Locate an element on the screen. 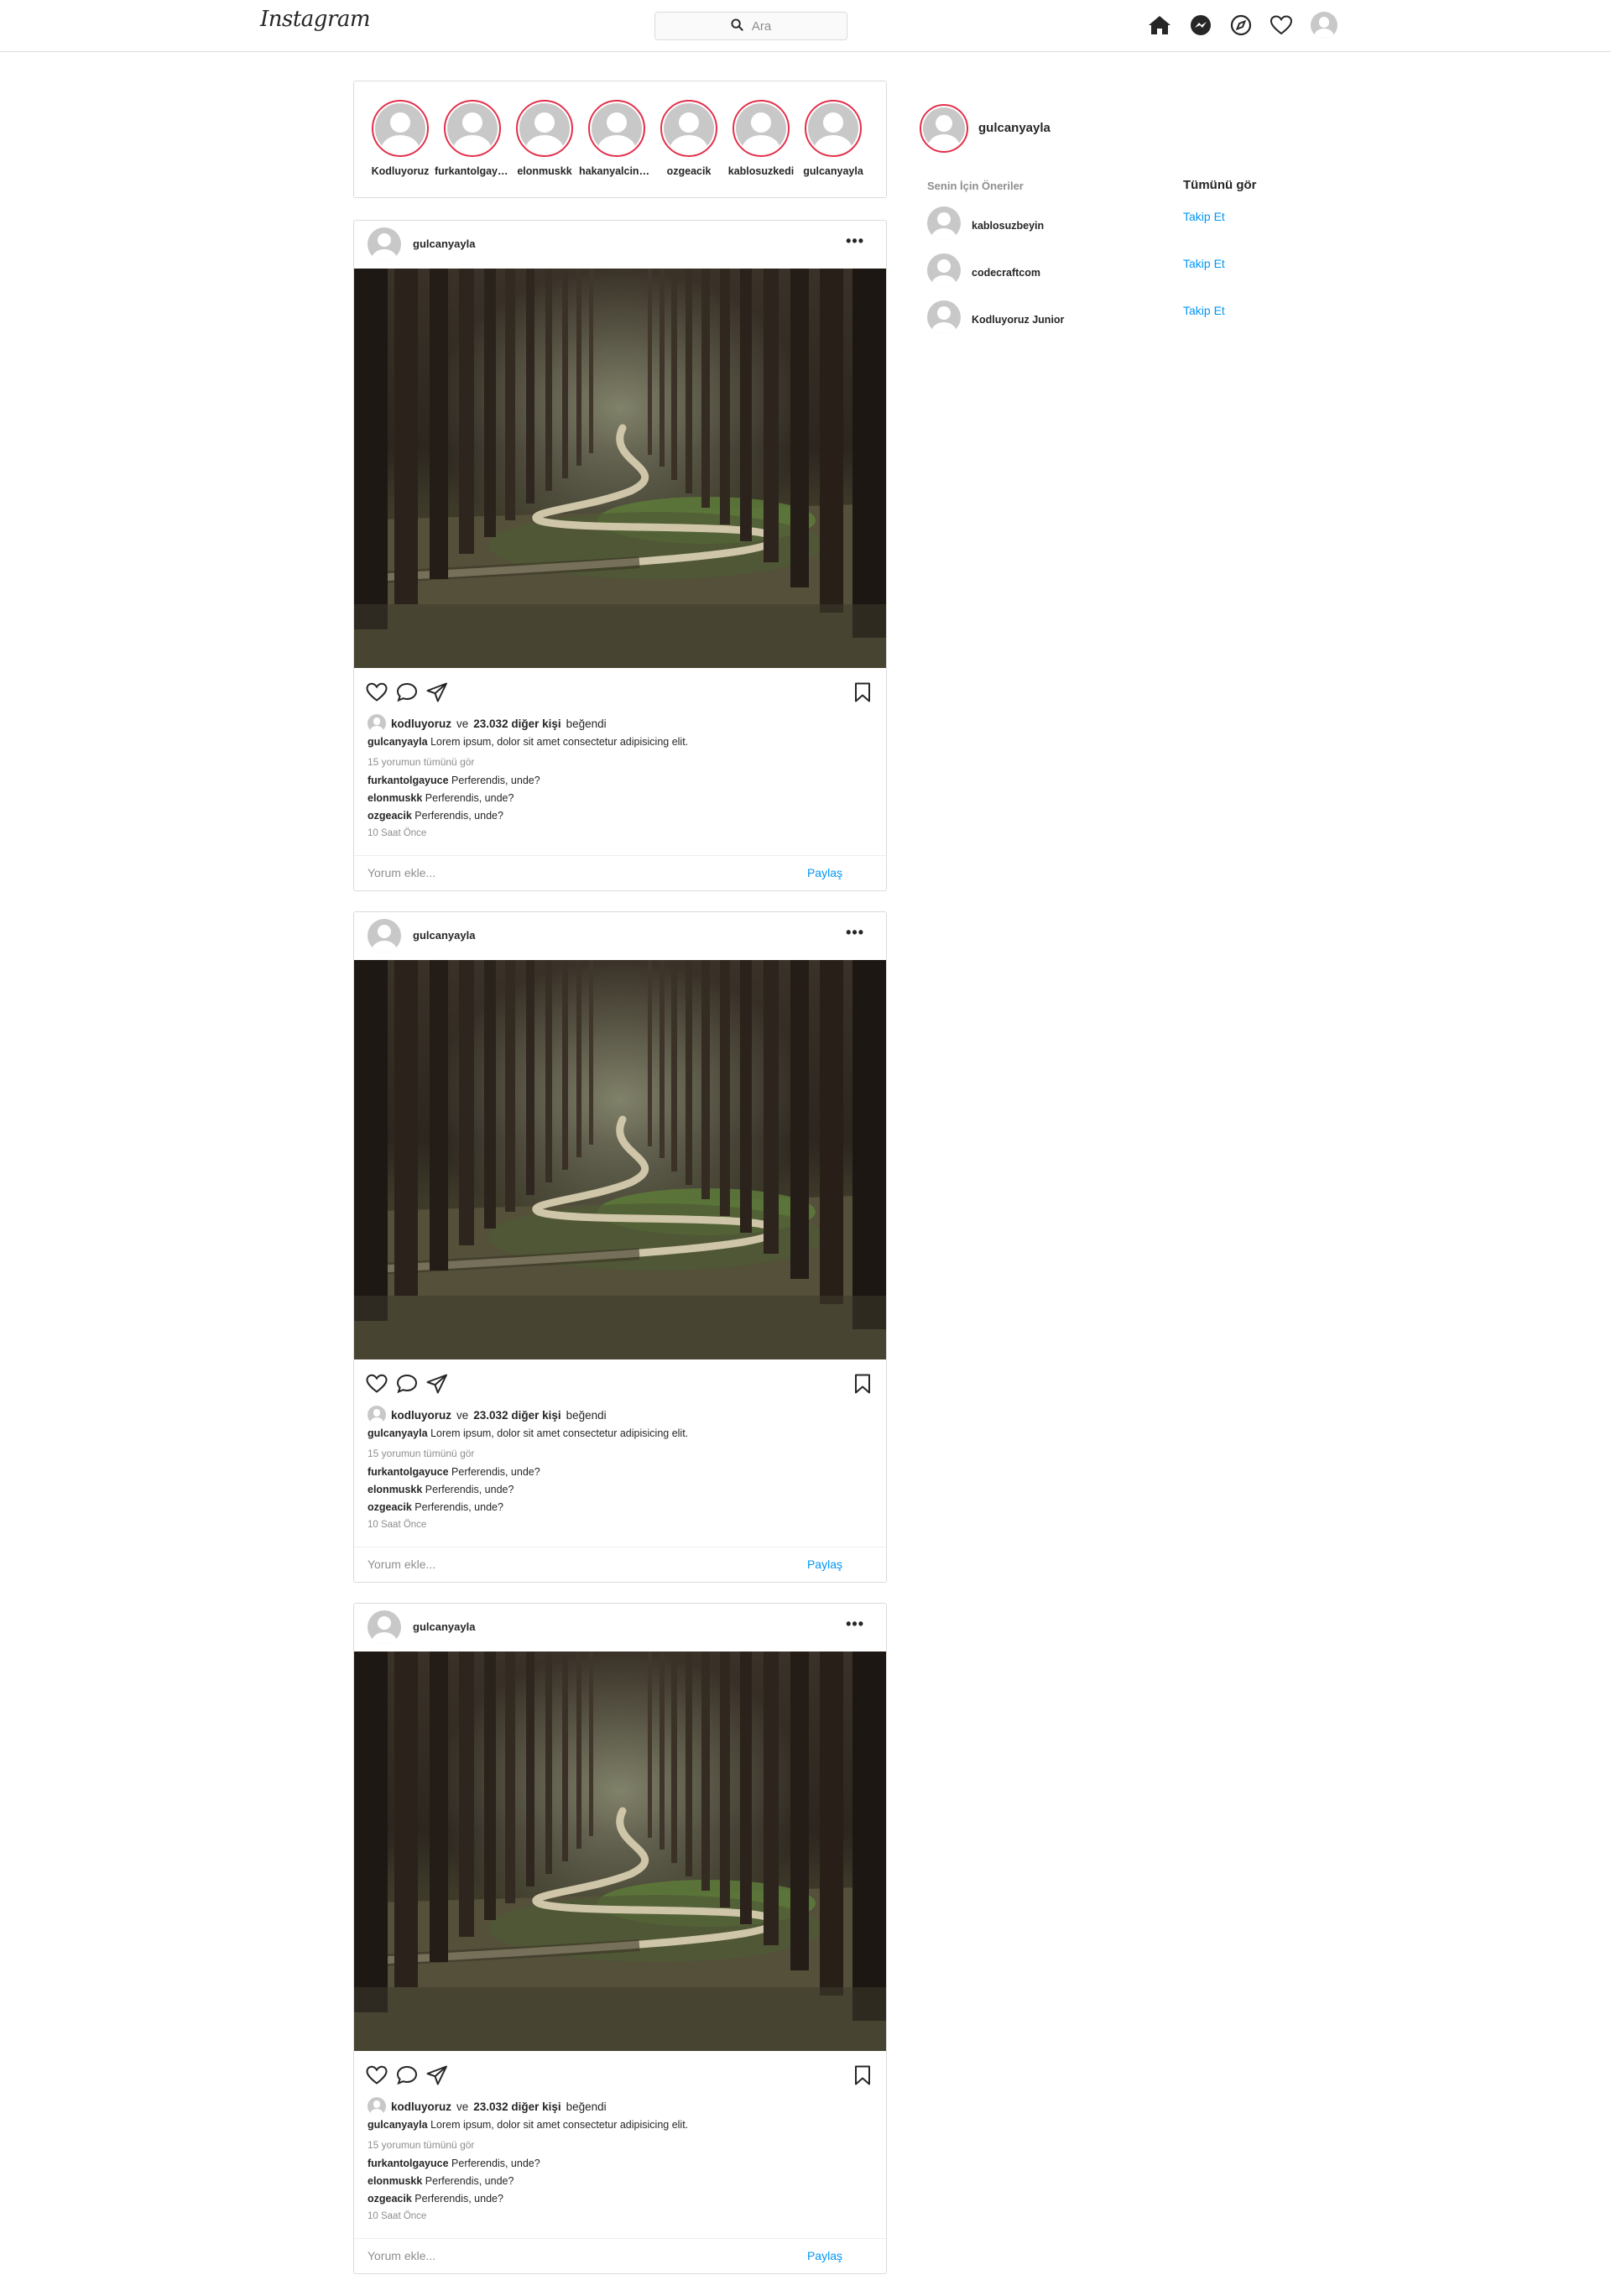 Image resolution: width=1611 pixels, height=2296 pixels. profile-avatar is located at coordinates (1324, 25).